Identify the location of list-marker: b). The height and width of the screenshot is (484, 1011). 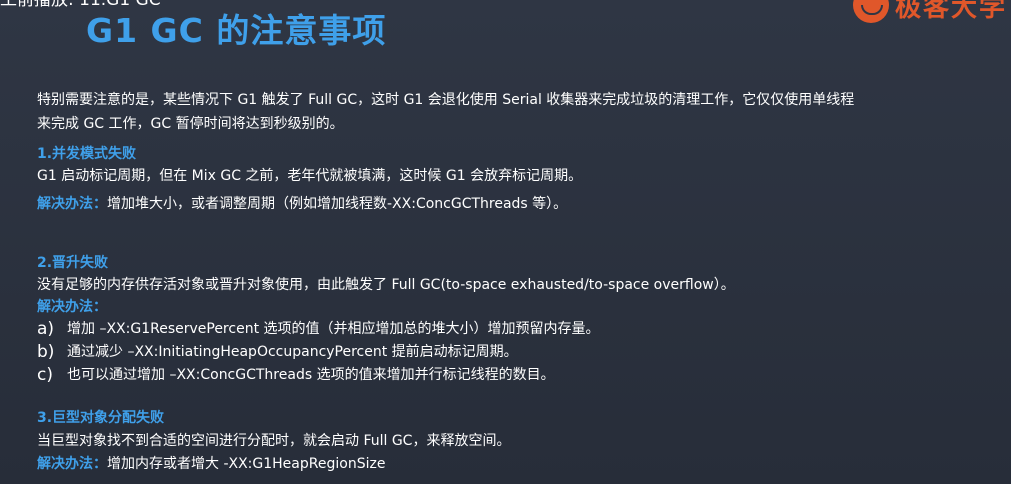
(46, 352).